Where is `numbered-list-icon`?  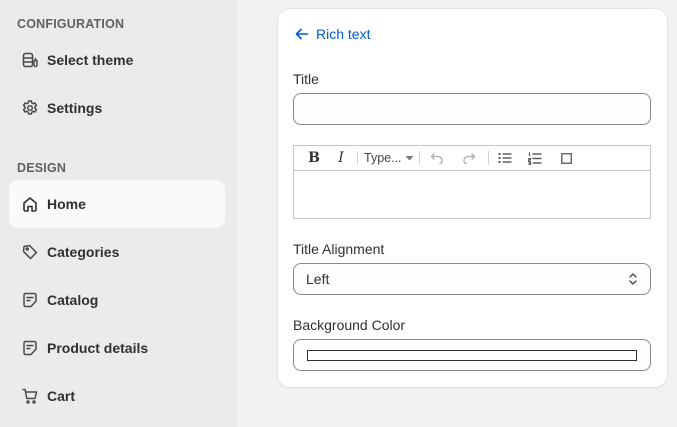 numbered-list-icon is located at coordinates (535, 158).